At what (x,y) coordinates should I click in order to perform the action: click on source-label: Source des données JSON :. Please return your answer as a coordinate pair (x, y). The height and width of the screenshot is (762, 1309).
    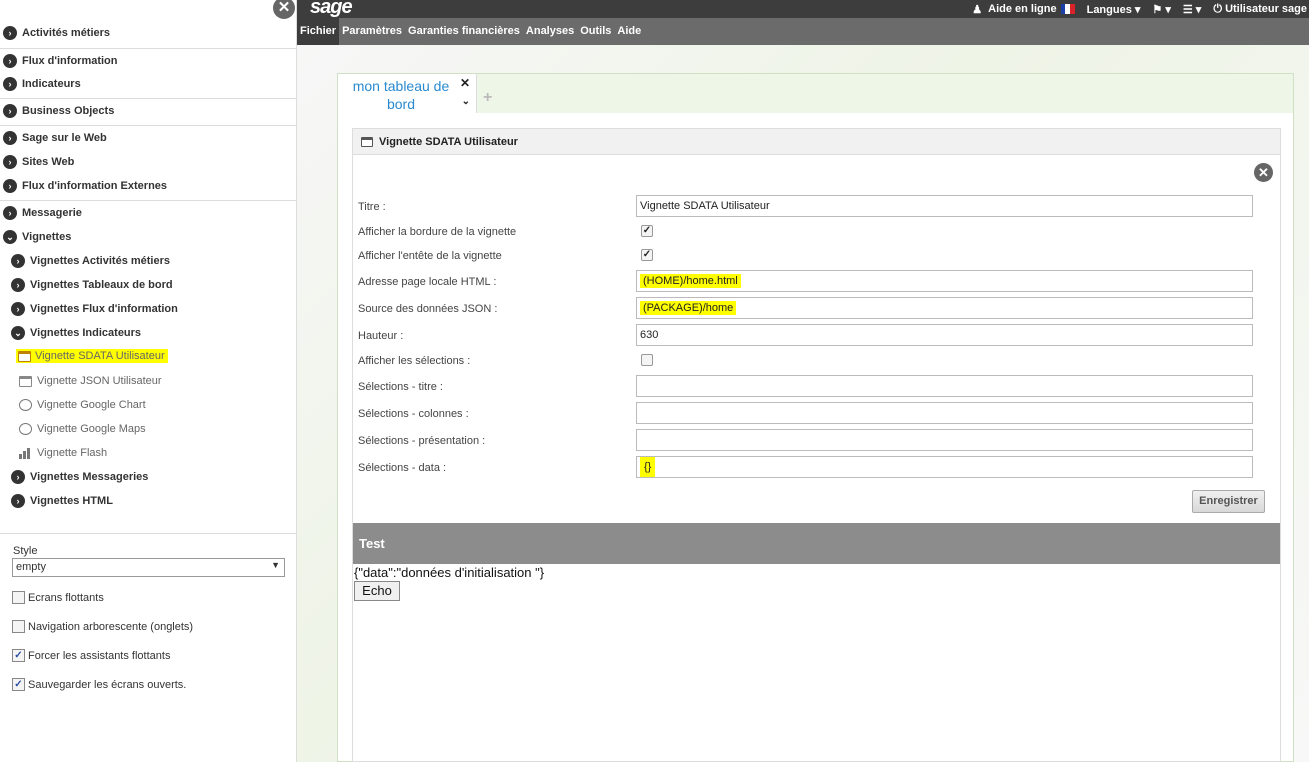
    Looking at the image, I should click on (428, 309).